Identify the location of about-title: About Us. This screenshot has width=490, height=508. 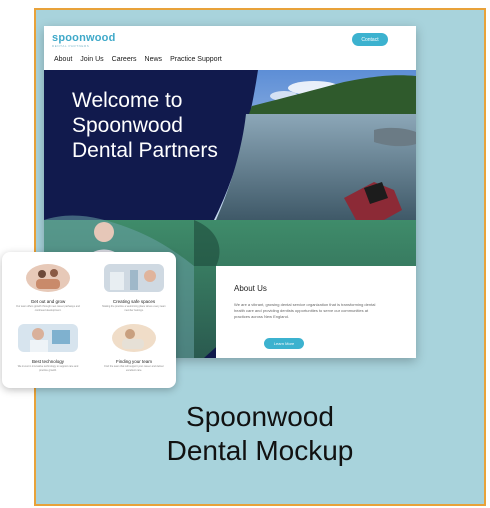
(250, 288).